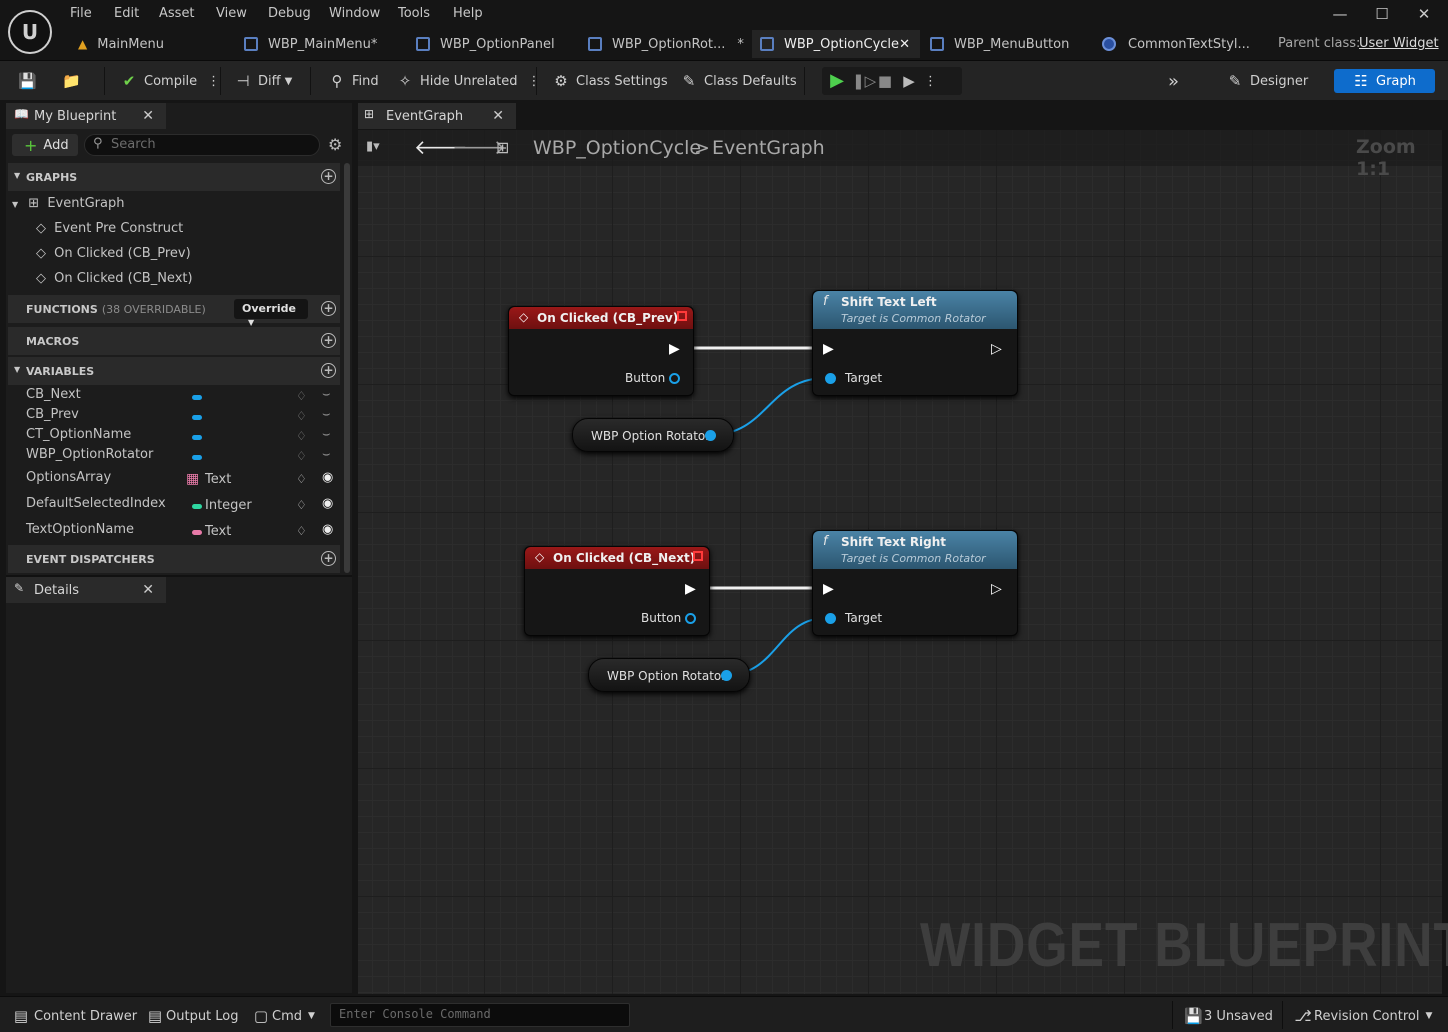  I want to click on tab-wbp-optionpanel: WBP_OptionPanel, so click(496, 44).